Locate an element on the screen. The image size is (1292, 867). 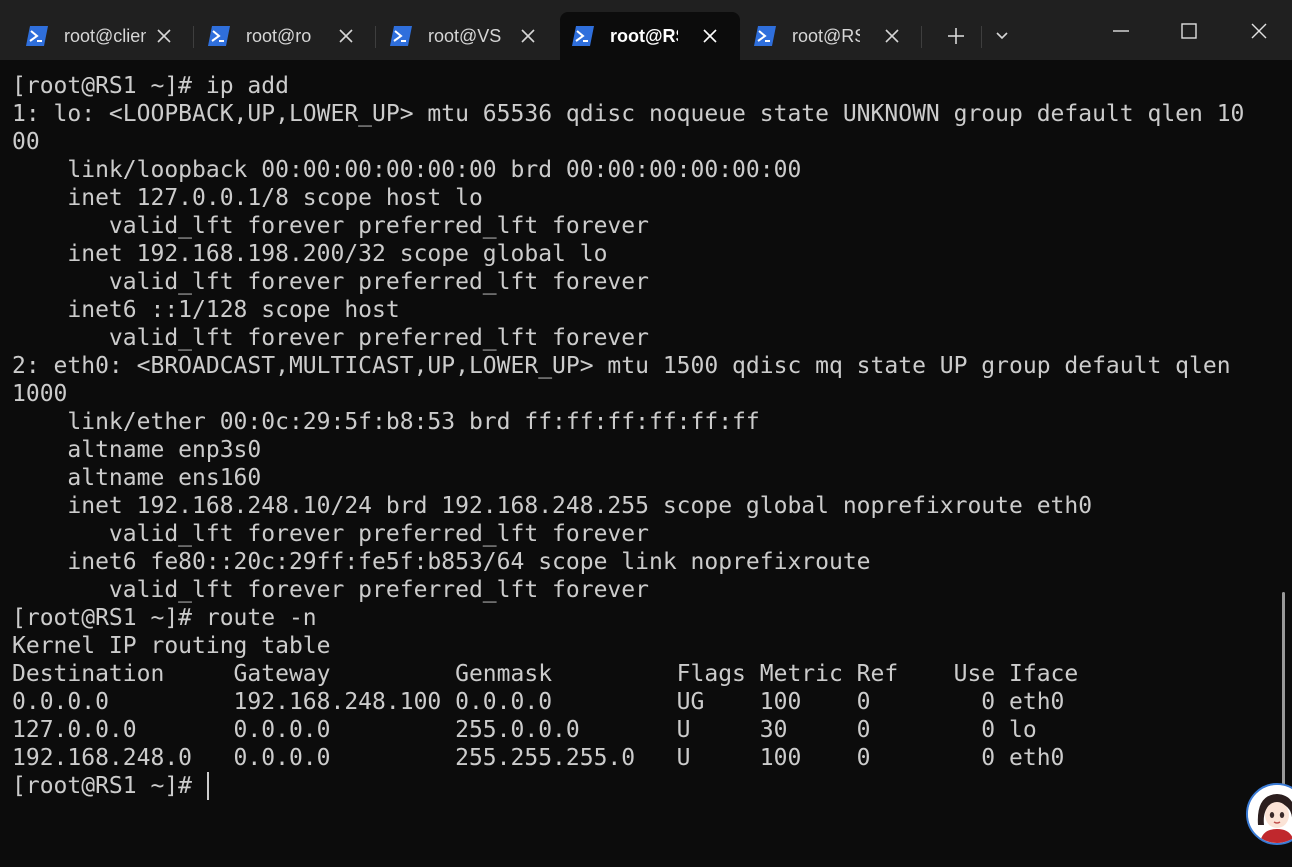
tab-root-rs1: root@RS1 is located at coordinates (650, 36).